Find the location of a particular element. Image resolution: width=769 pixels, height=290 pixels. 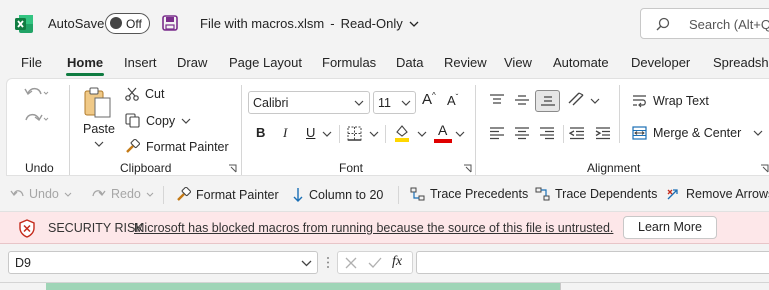

tab-developer: Developer is located at coordinates (660, 62).